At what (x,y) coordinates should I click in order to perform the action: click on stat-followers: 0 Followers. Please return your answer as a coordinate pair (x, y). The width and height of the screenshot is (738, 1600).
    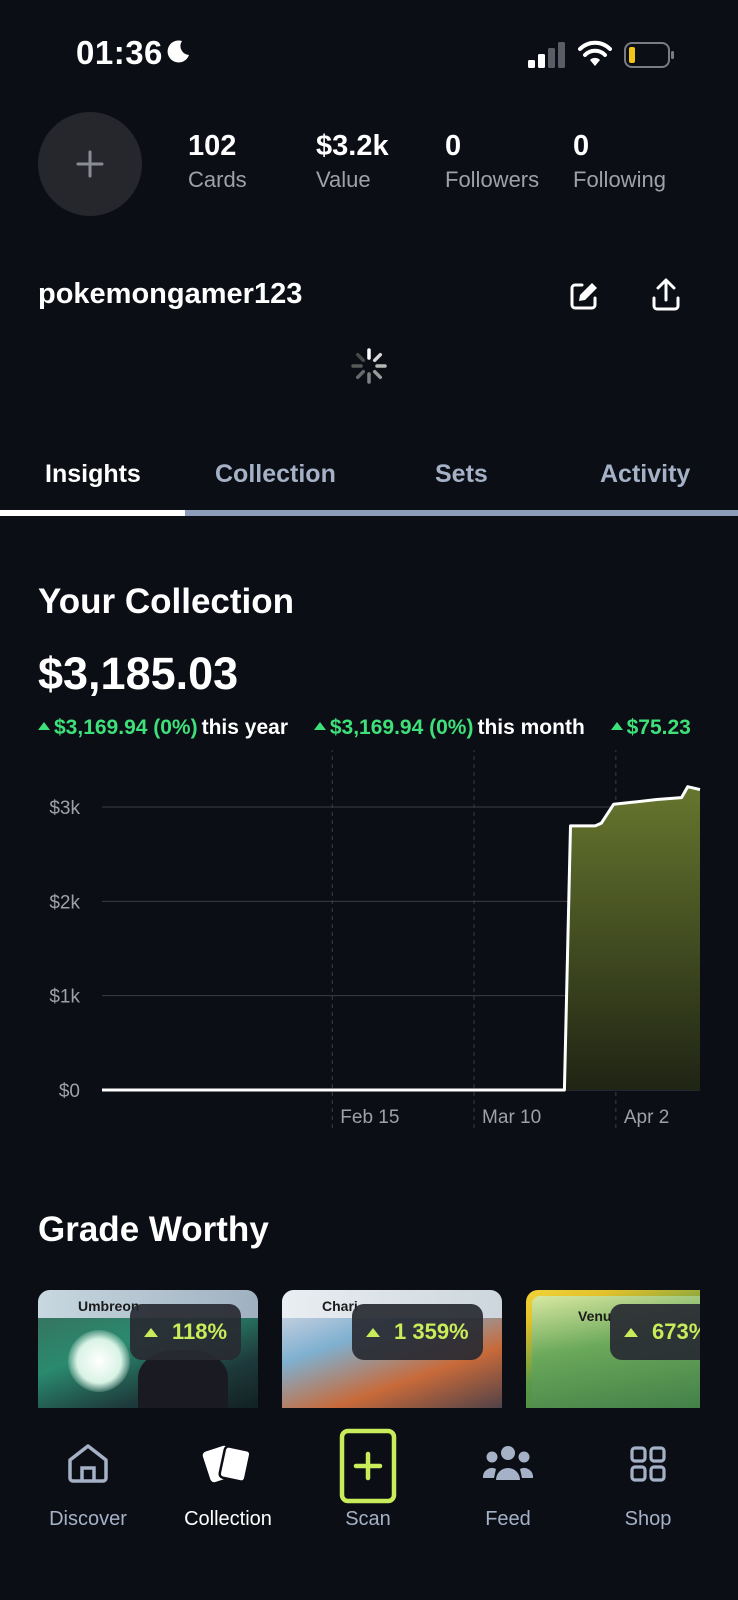
    Looking at the image, I should click on (492, 161).